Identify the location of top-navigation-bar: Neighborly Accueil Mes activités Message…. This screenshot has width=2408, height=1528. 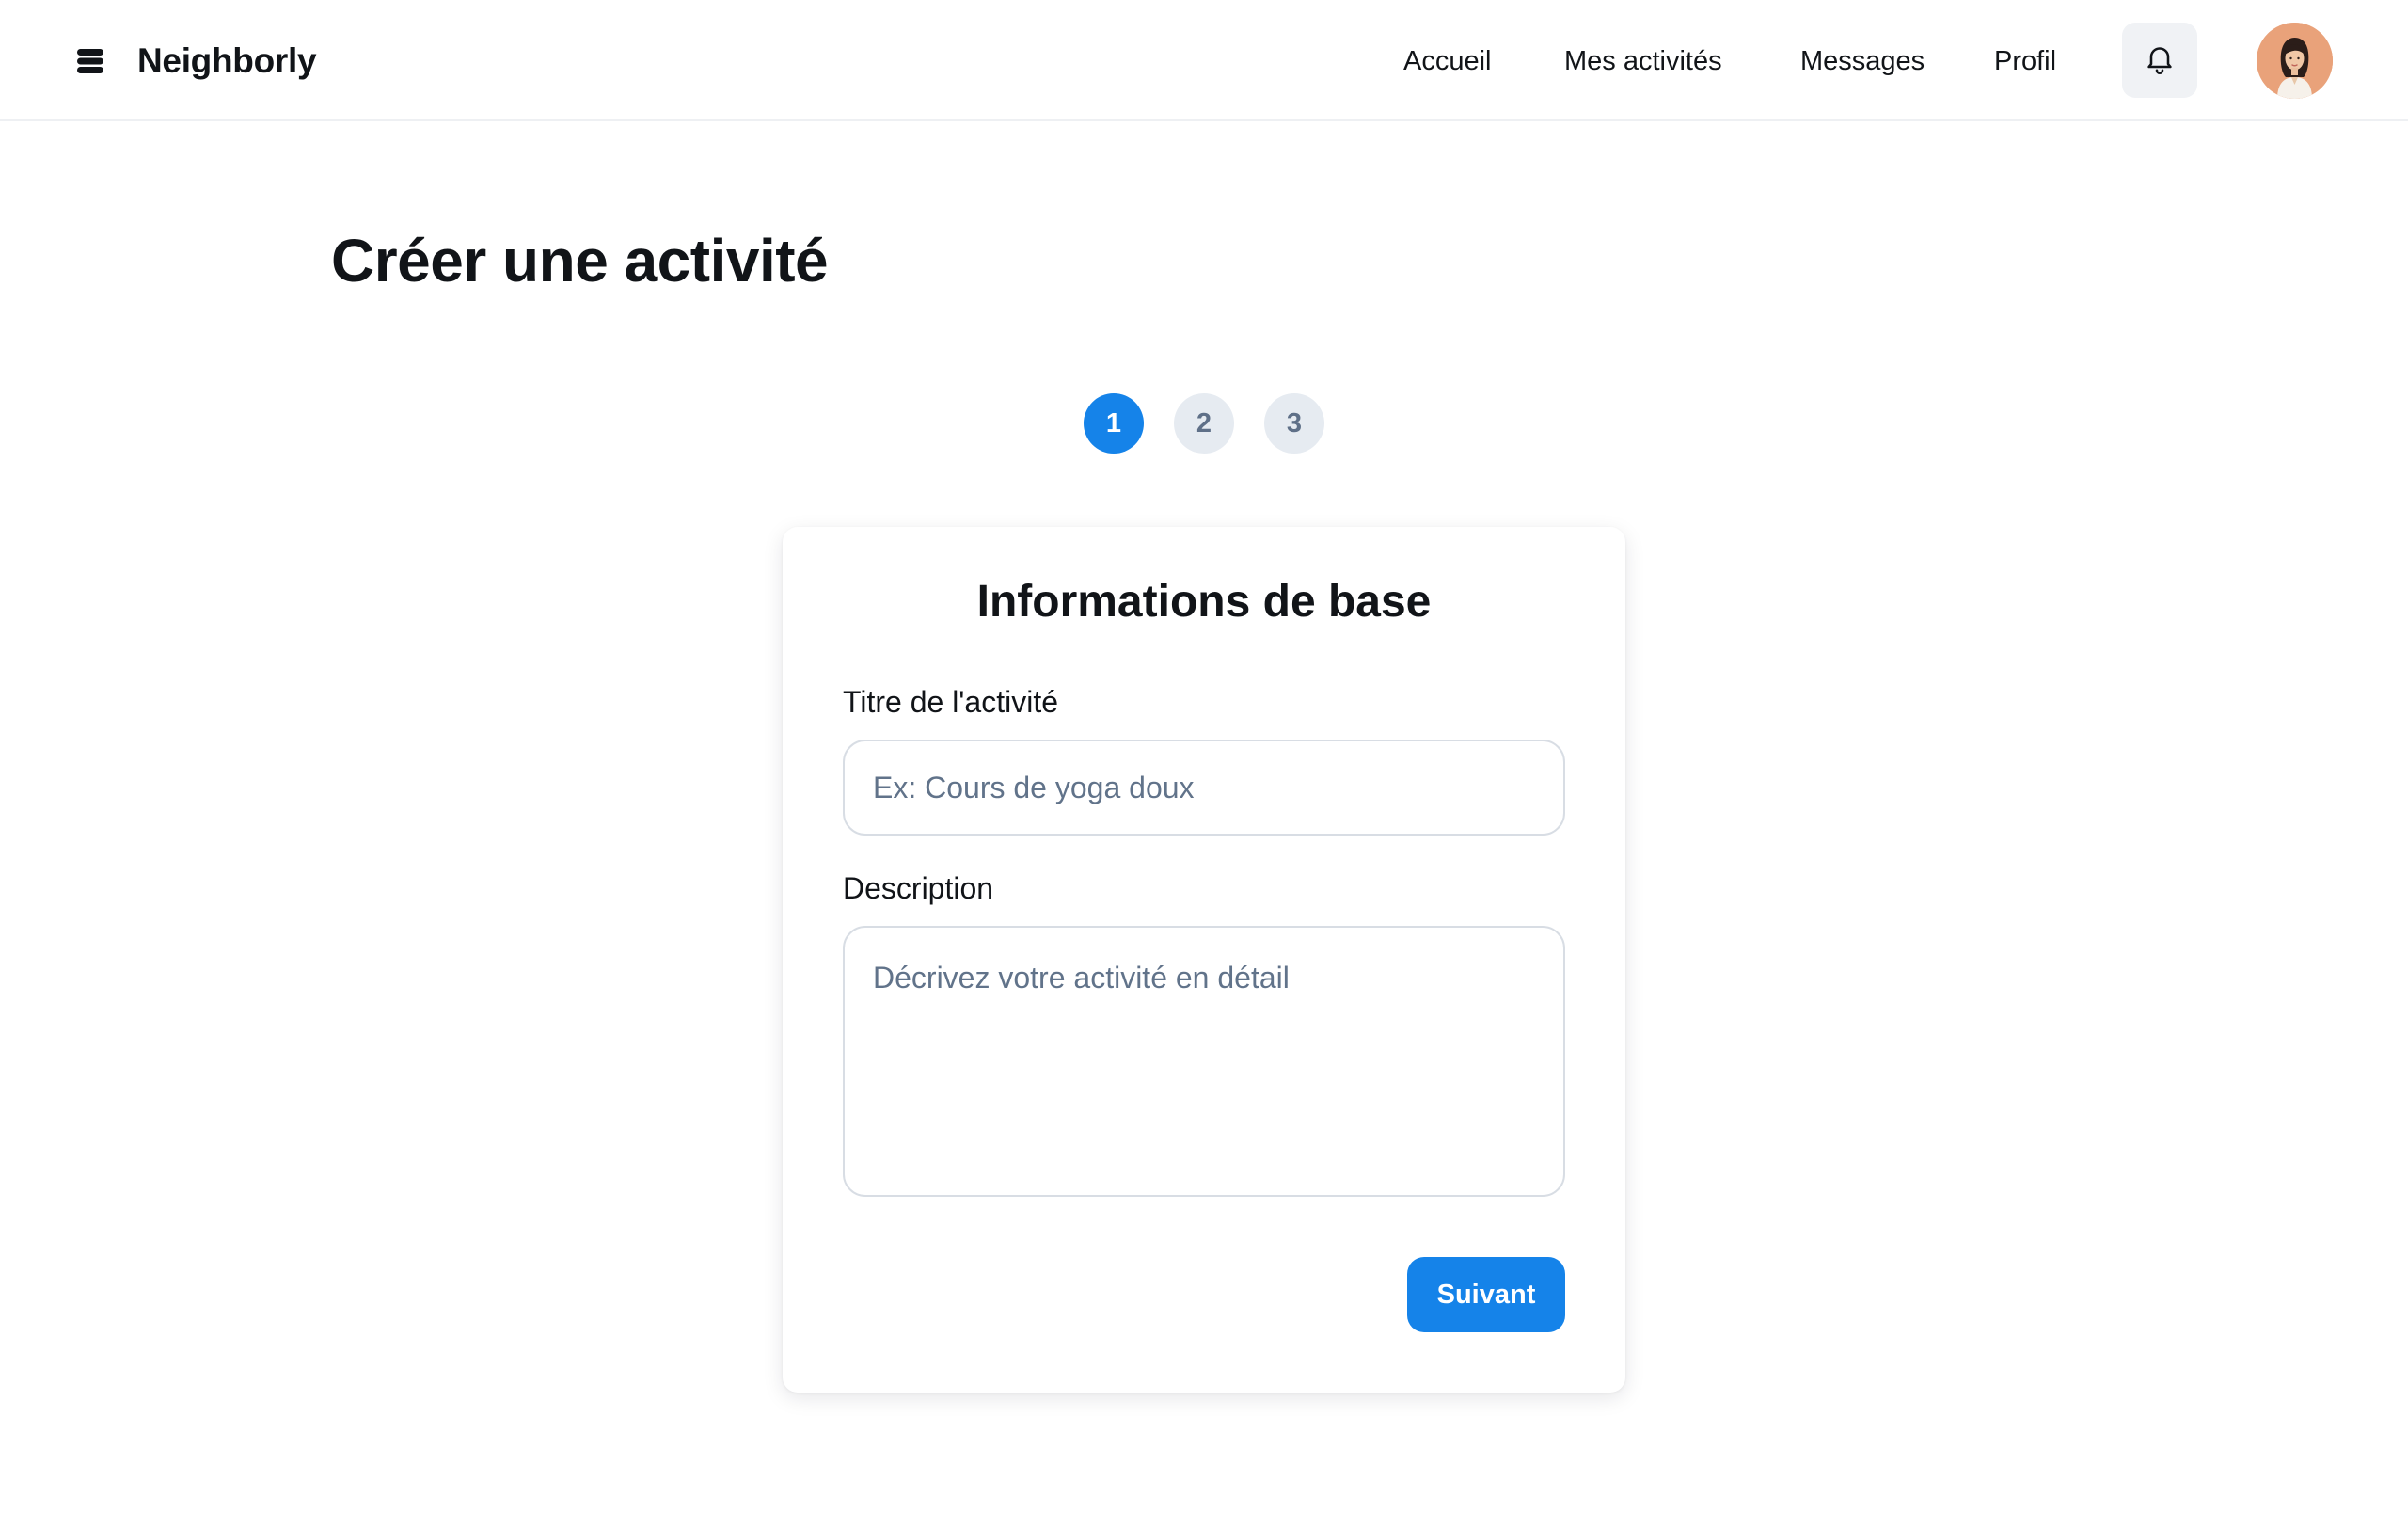
(1204, 61).